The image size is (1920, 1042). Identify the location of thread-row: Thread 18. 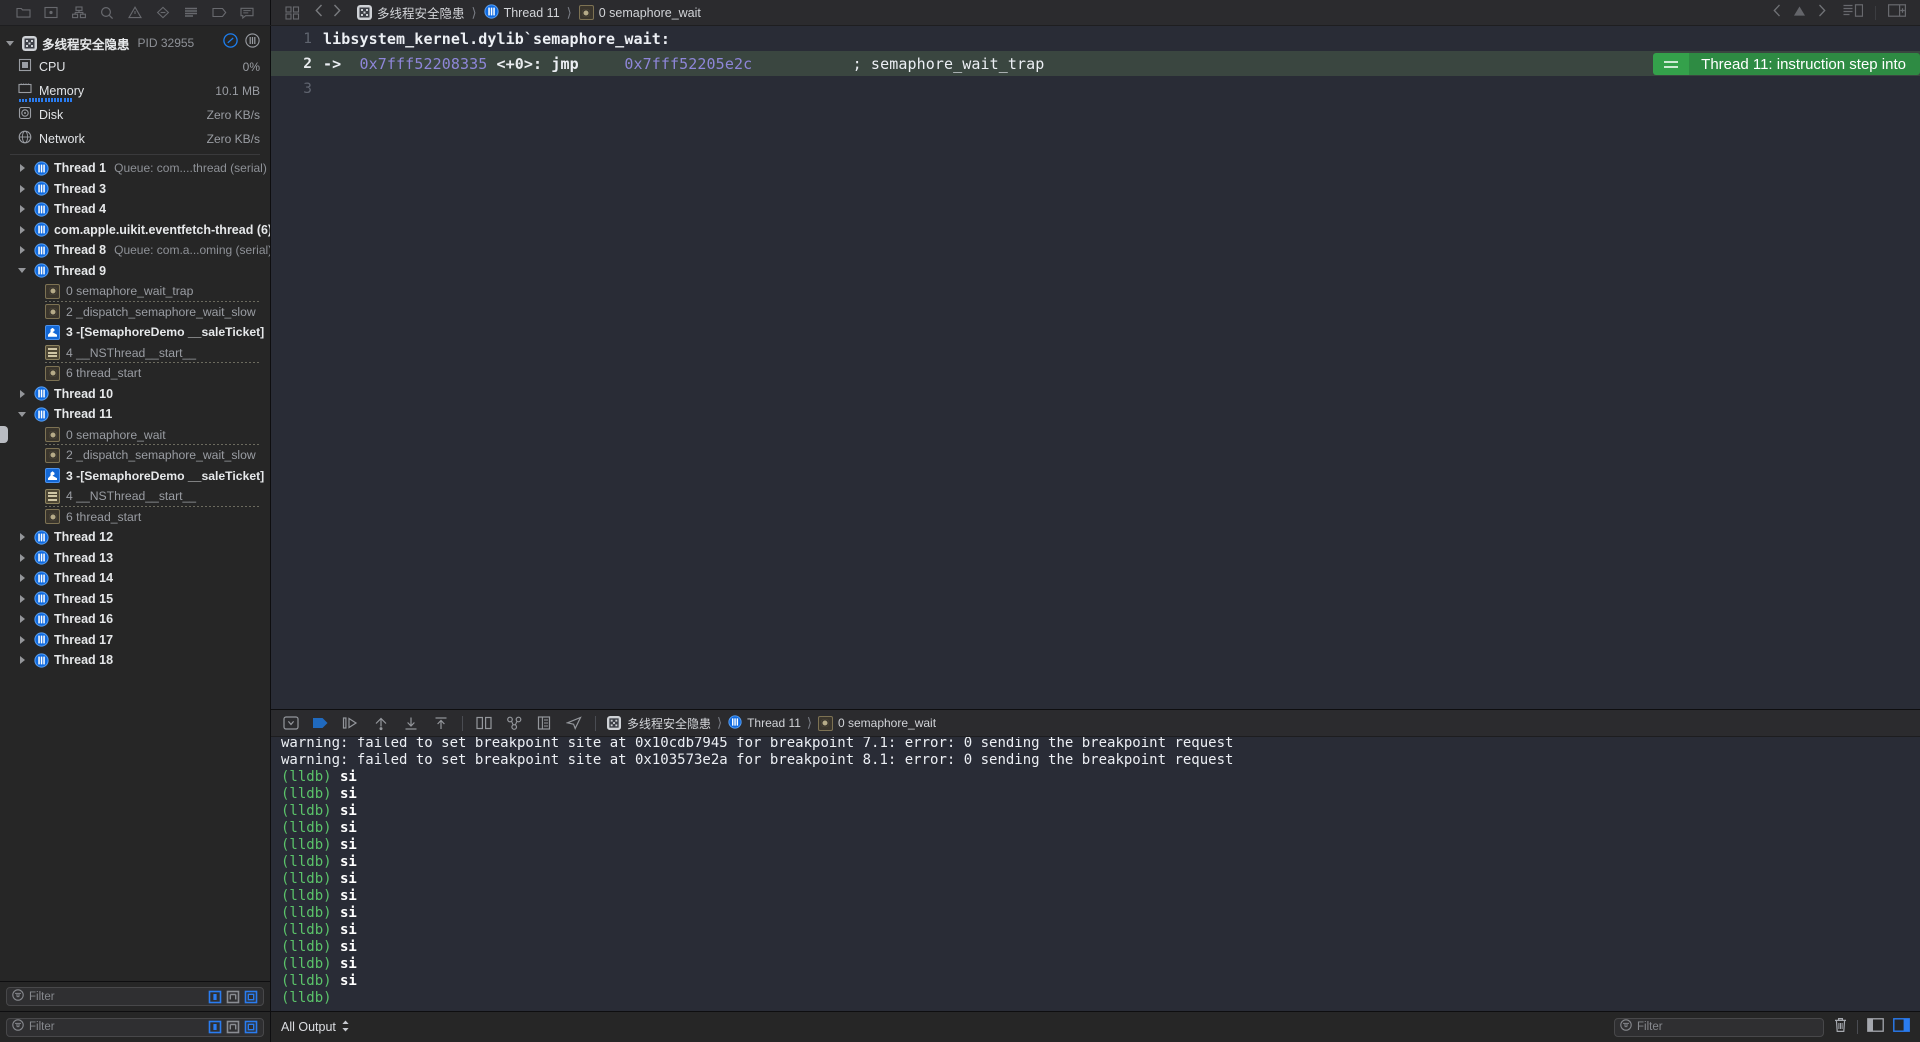
(135, 660).